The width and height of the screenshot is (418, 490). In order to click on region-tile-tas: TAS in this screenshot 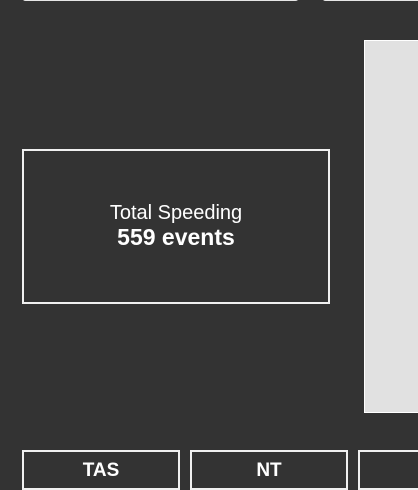, I will do `click(101, 470)`.